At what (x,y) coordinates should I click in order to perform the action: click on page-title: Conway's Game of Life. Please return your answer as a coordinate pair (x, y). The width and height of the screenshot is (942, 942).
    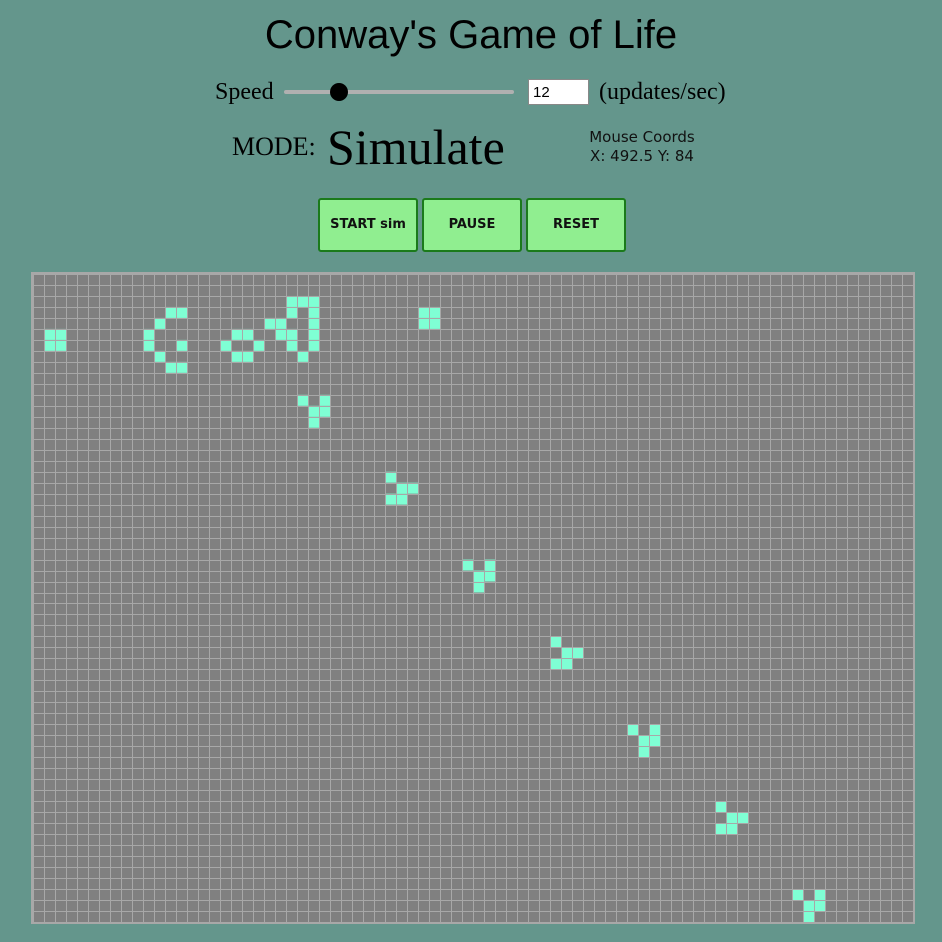
    Looking at the image, I should click on (471, 35).